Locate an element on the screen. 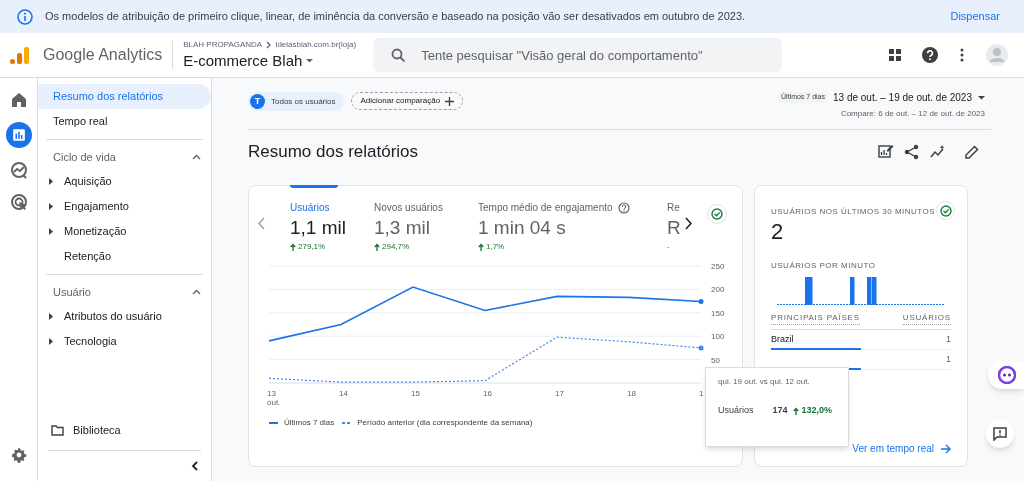 This screenshot has height=481, width=1024. metric-change: 1,7% is located at coordinates (495, 247).